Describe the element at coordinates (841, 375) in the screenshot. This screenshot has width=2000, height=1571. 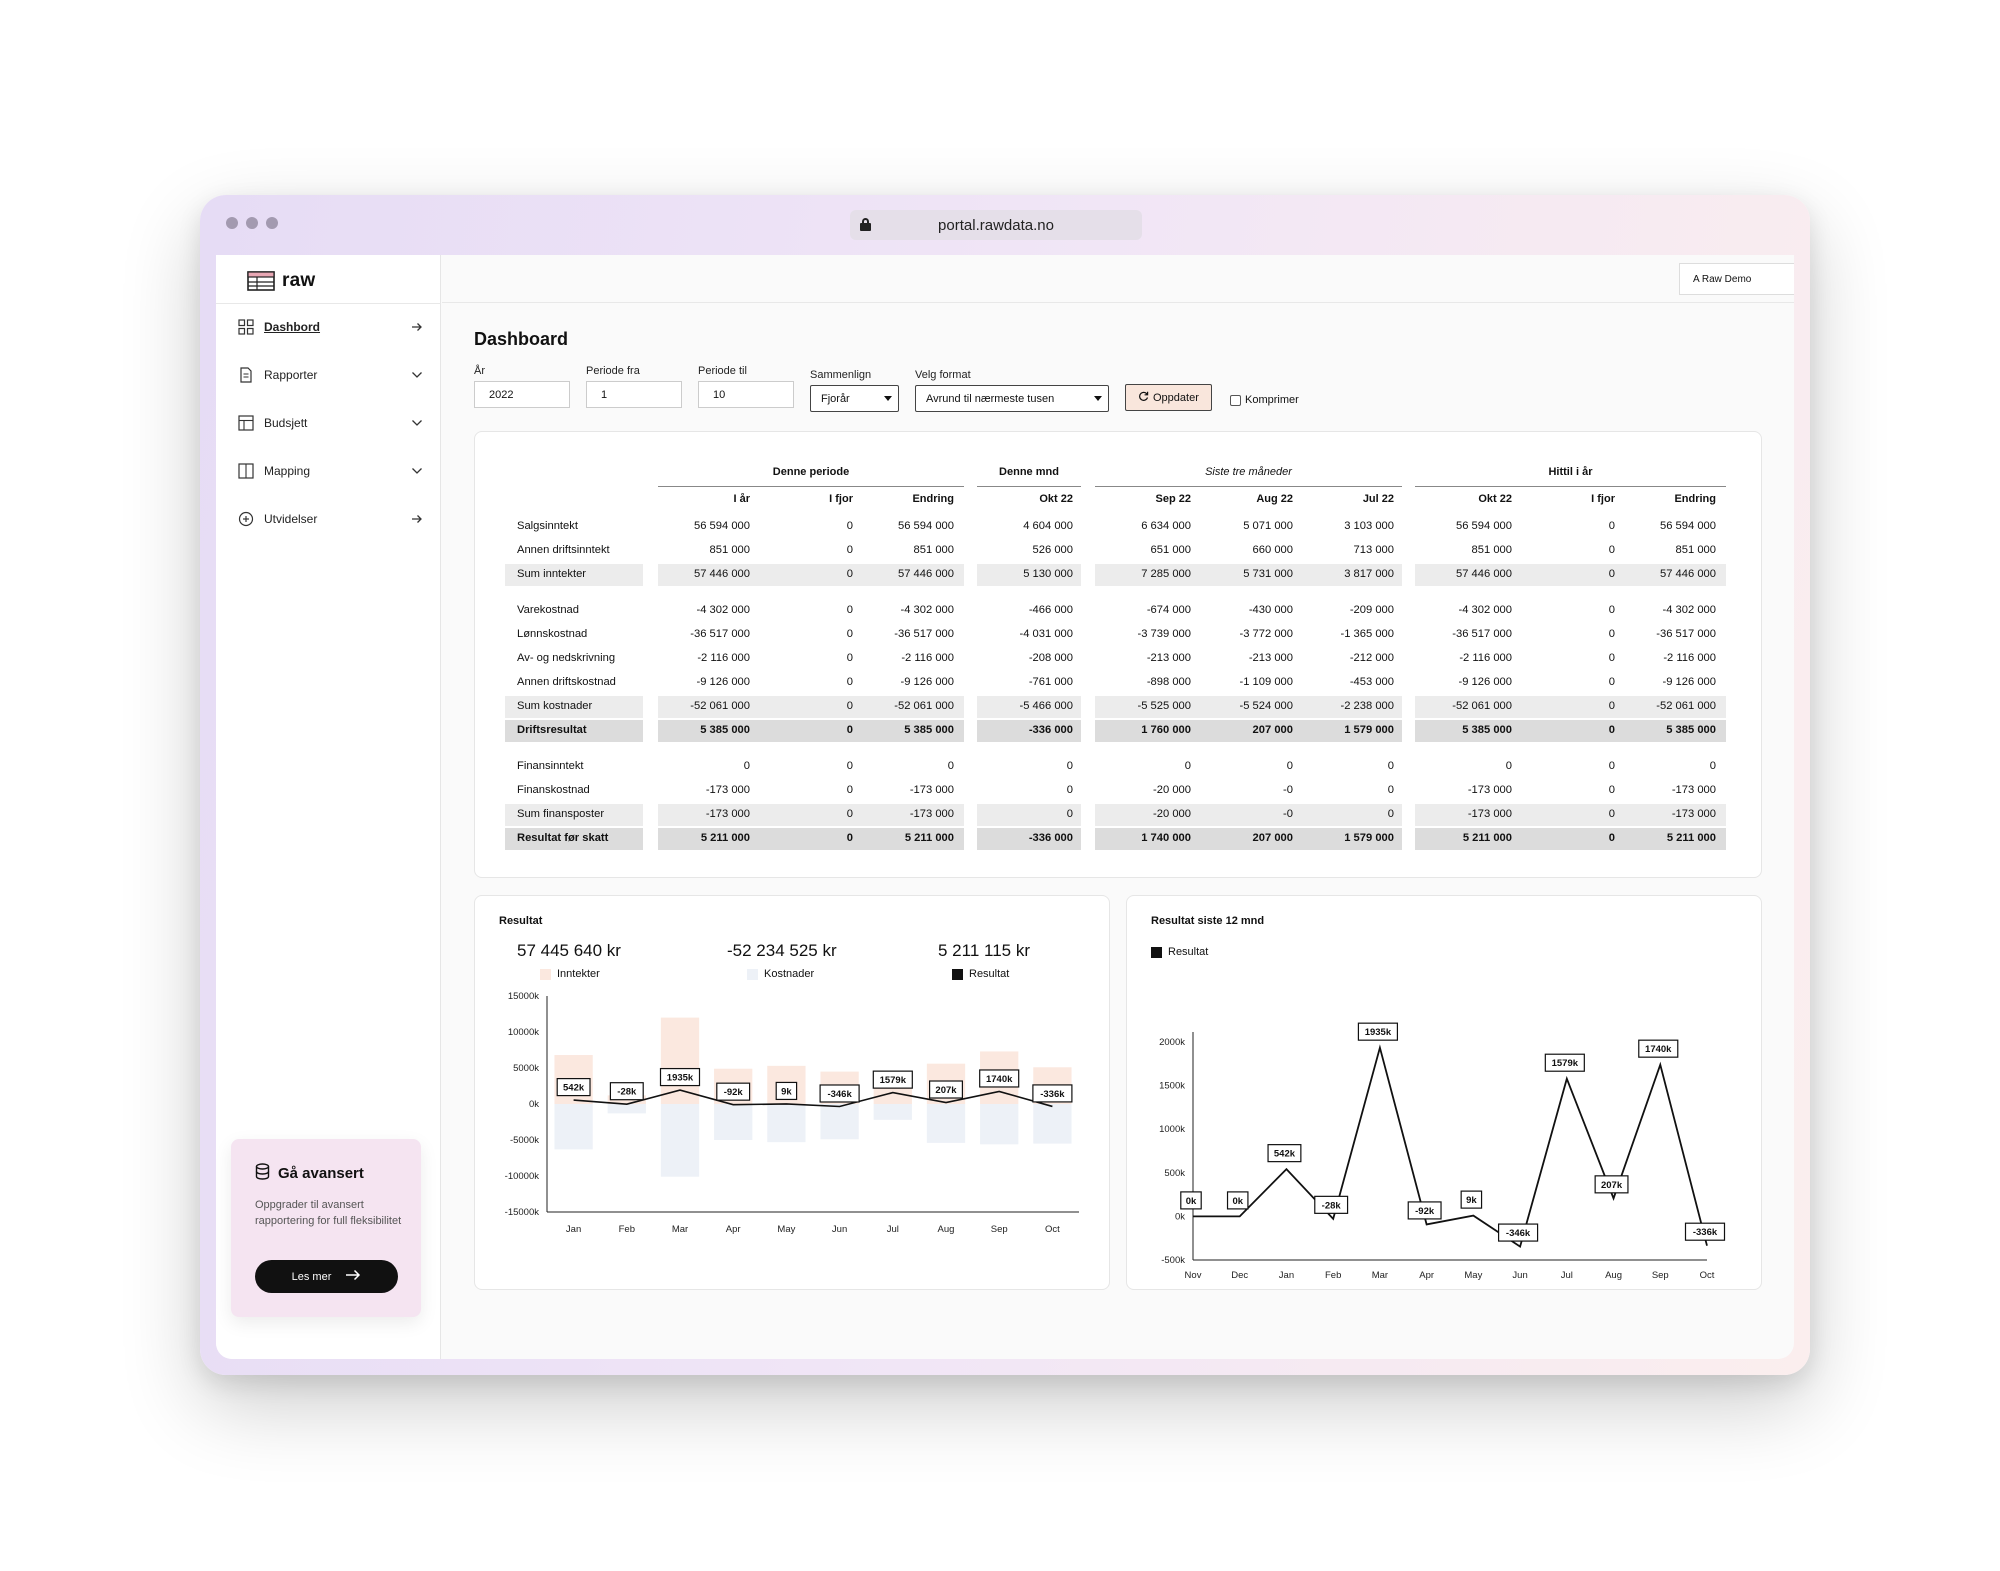
I see `compare-label: Sammenlign` at that location.